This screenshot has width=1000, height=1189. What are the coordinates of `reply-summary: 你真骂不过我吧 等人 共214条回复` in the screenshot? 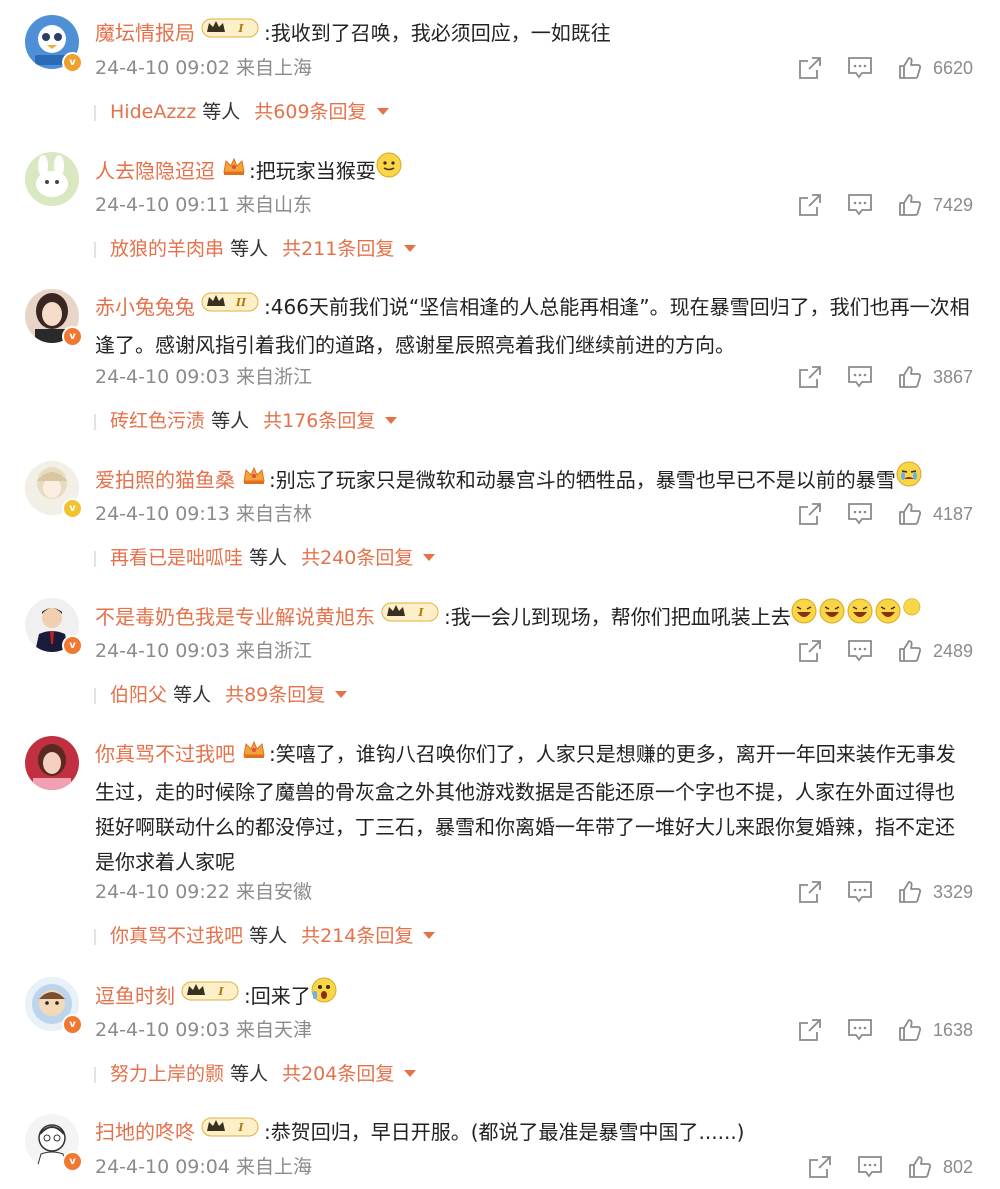 It's located at (264, 936).